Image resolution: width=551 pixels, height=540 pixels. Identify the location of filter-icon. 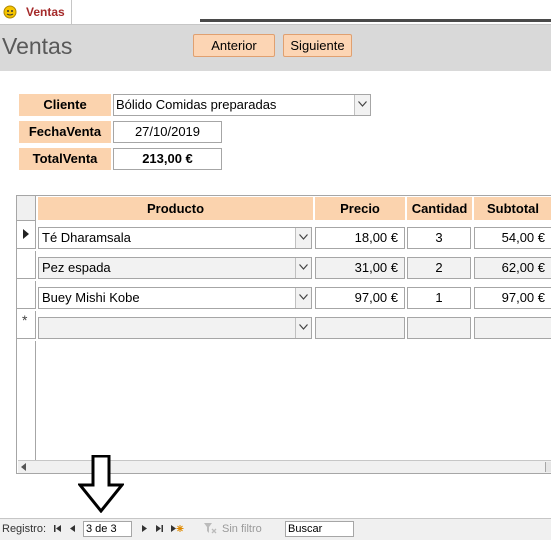
(210, 528).